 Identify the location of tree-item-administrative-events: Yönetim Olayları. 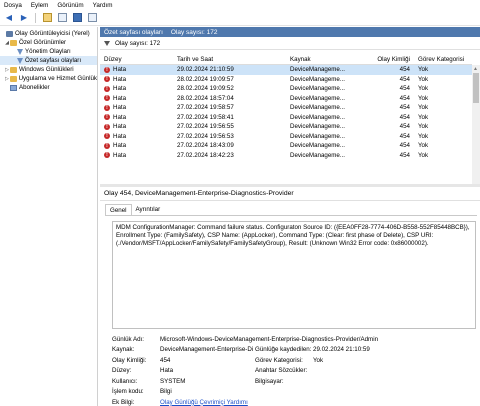
(48, 51).